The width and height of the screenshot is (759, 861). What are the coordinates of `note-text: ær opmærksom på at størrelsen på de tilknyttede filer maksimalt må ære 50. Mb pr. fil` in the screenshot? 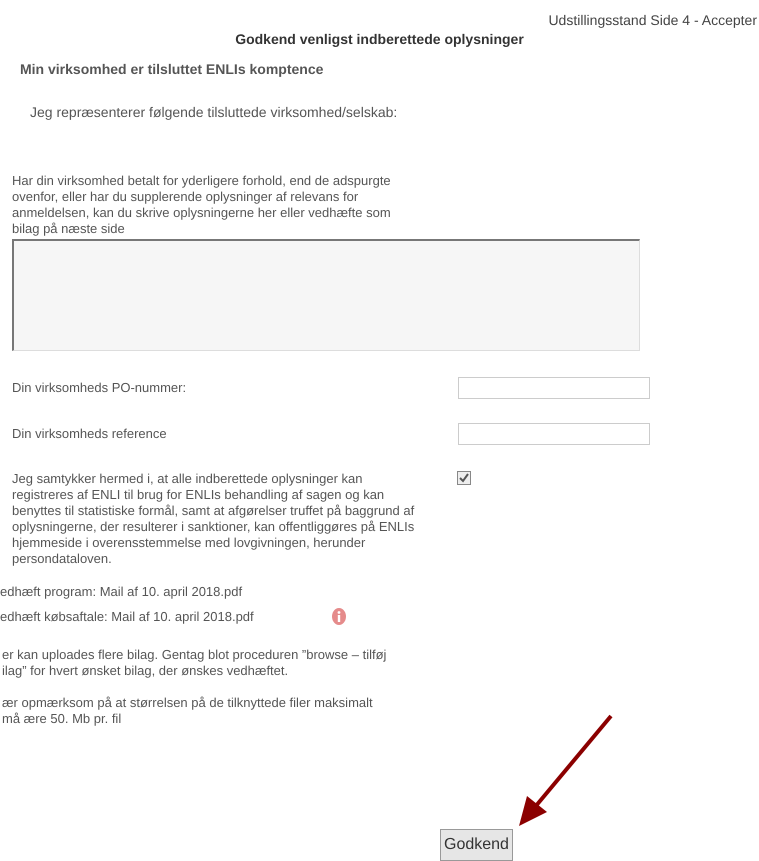 It's located at (187, 711).